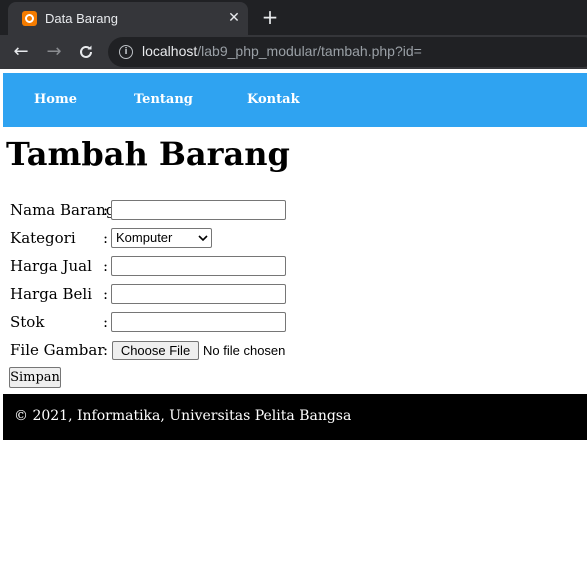  I want to click on kategori-selected-value: Komputer, so click(144, 237).